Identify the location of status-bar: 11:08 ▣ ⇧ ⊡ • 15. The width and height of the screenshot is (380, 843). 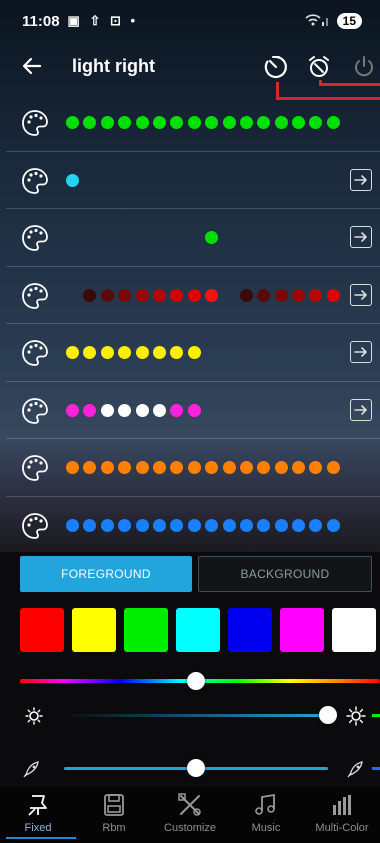
(190, 21).